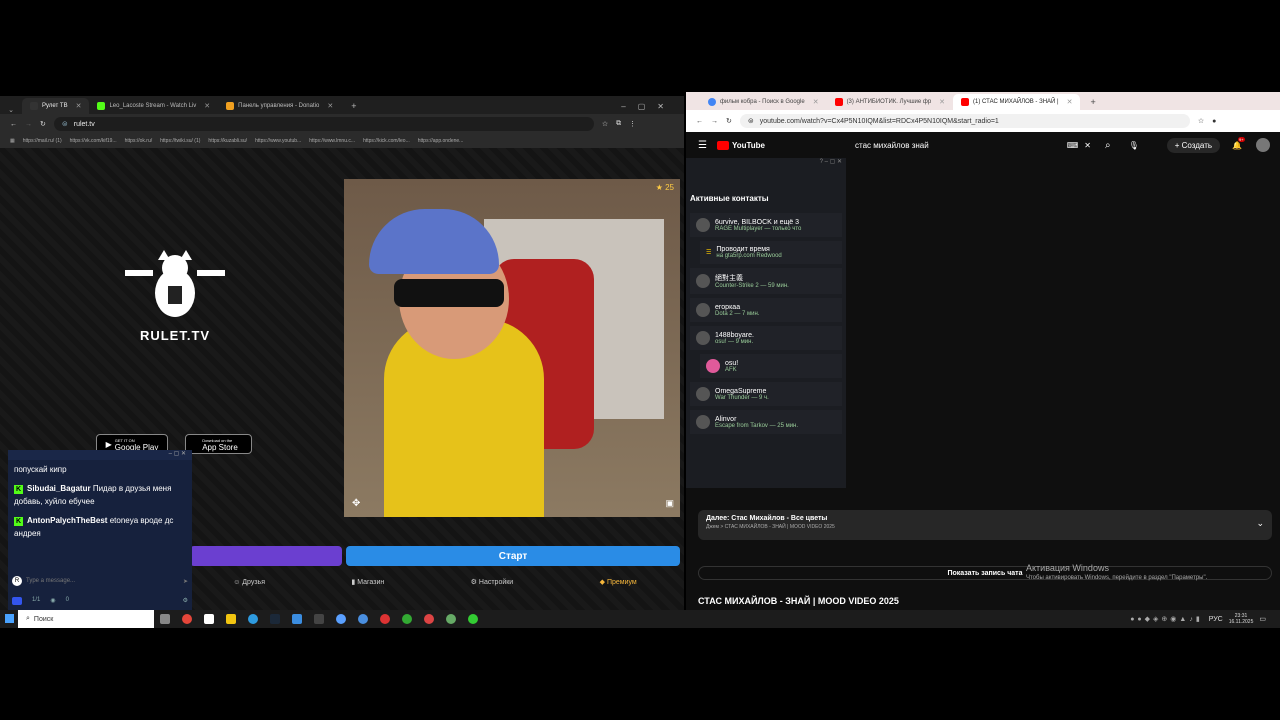 This screenshot has height=720, width=1280. I want to click on contact-item: 1488boyare. osu! — 9 мин., so click(766, 338).